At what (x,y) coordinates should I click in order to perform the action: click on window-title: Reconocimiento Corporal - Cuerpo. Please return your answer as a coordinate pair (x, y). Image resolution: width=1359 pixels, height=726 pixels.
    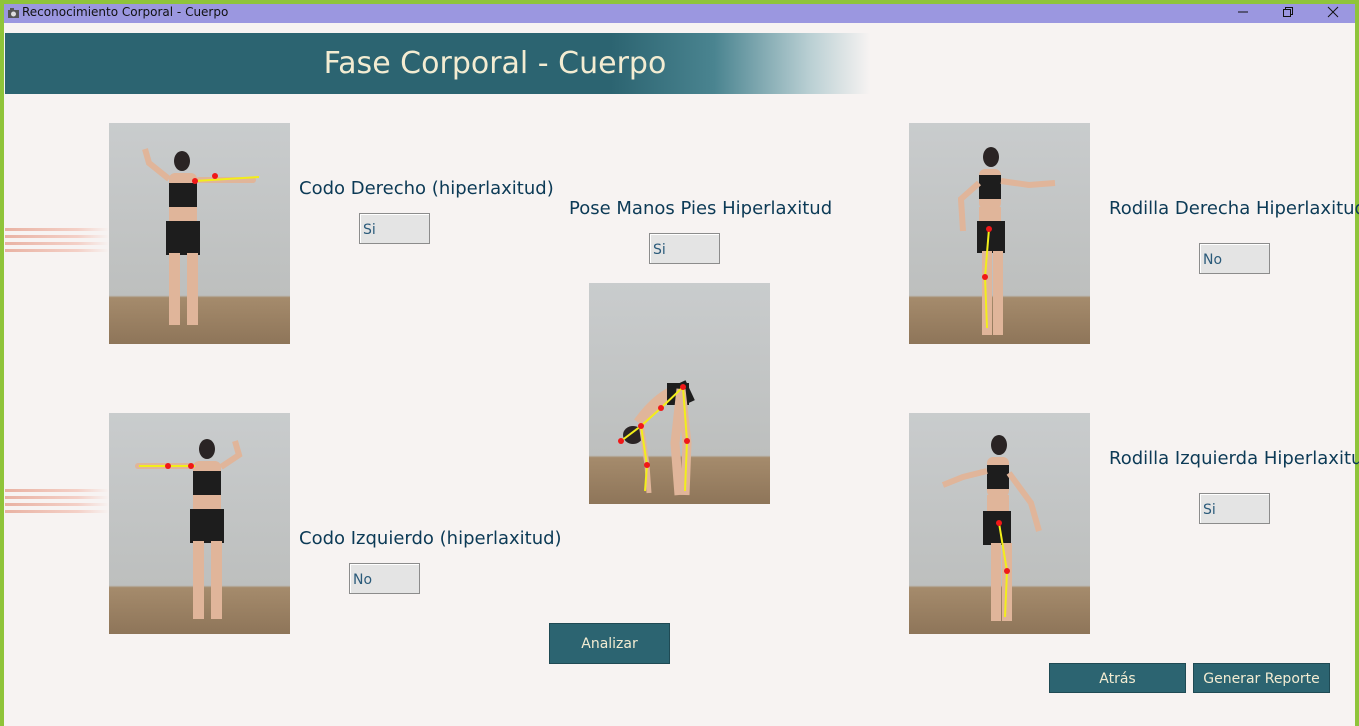
    Looking at the image, I should click on (125, 12).